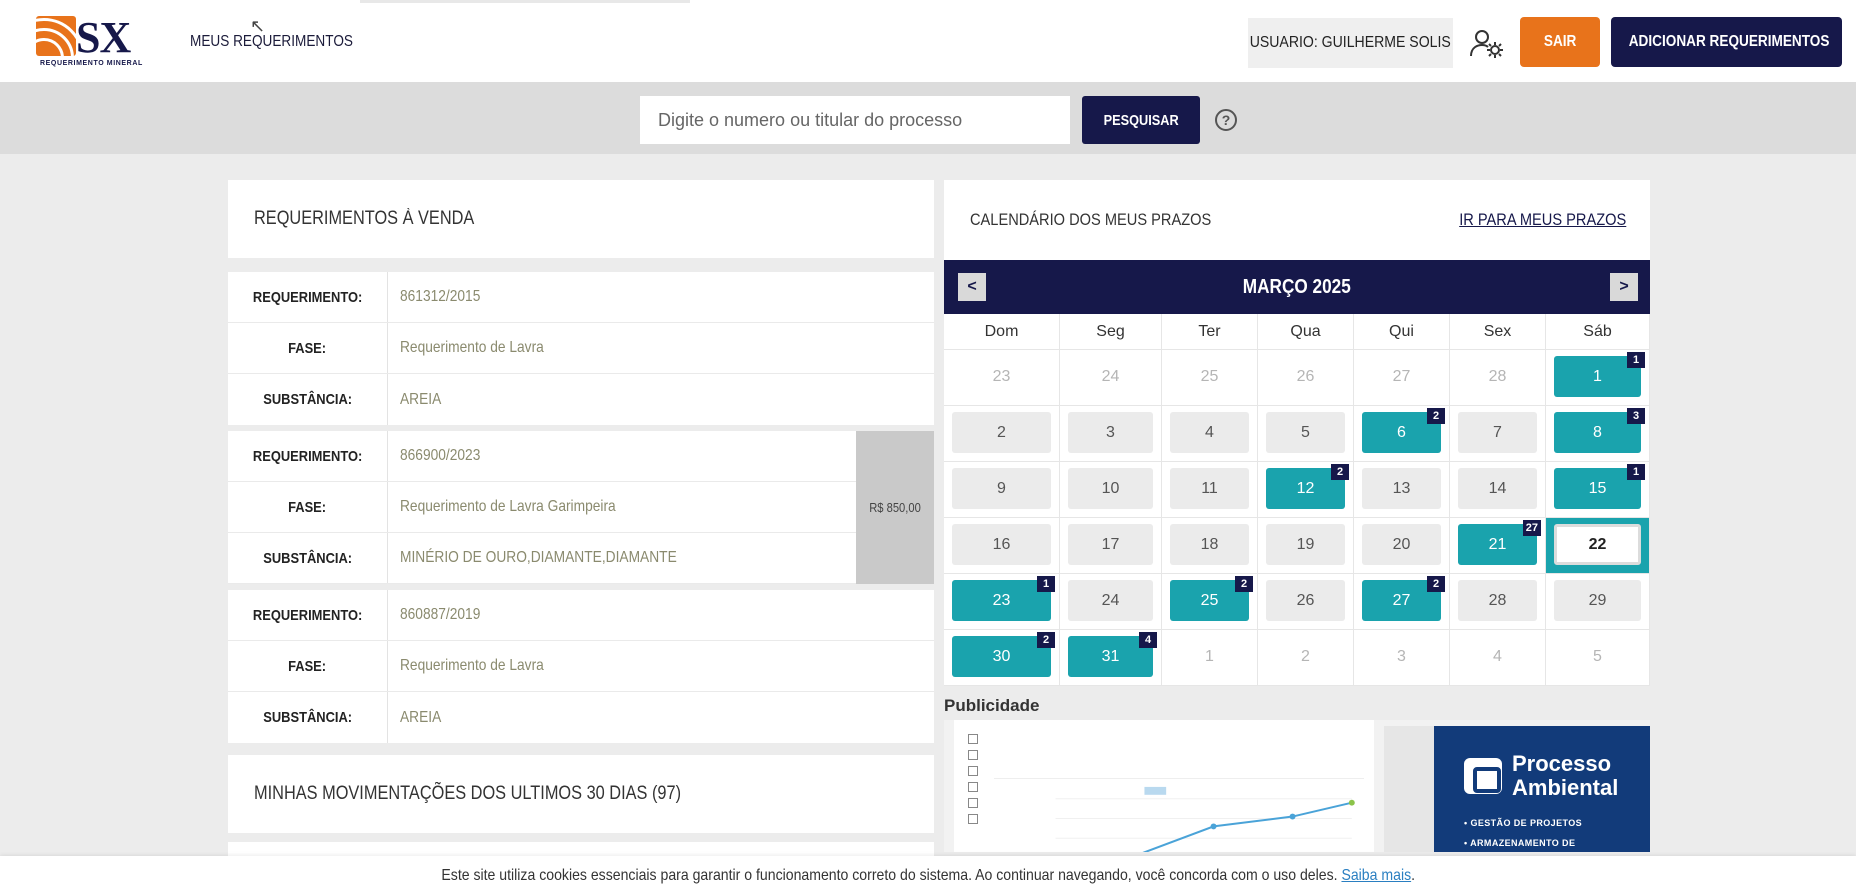  I want to click on card-row: REQUERIMENTO: 866900/2023, so click(581, 456).